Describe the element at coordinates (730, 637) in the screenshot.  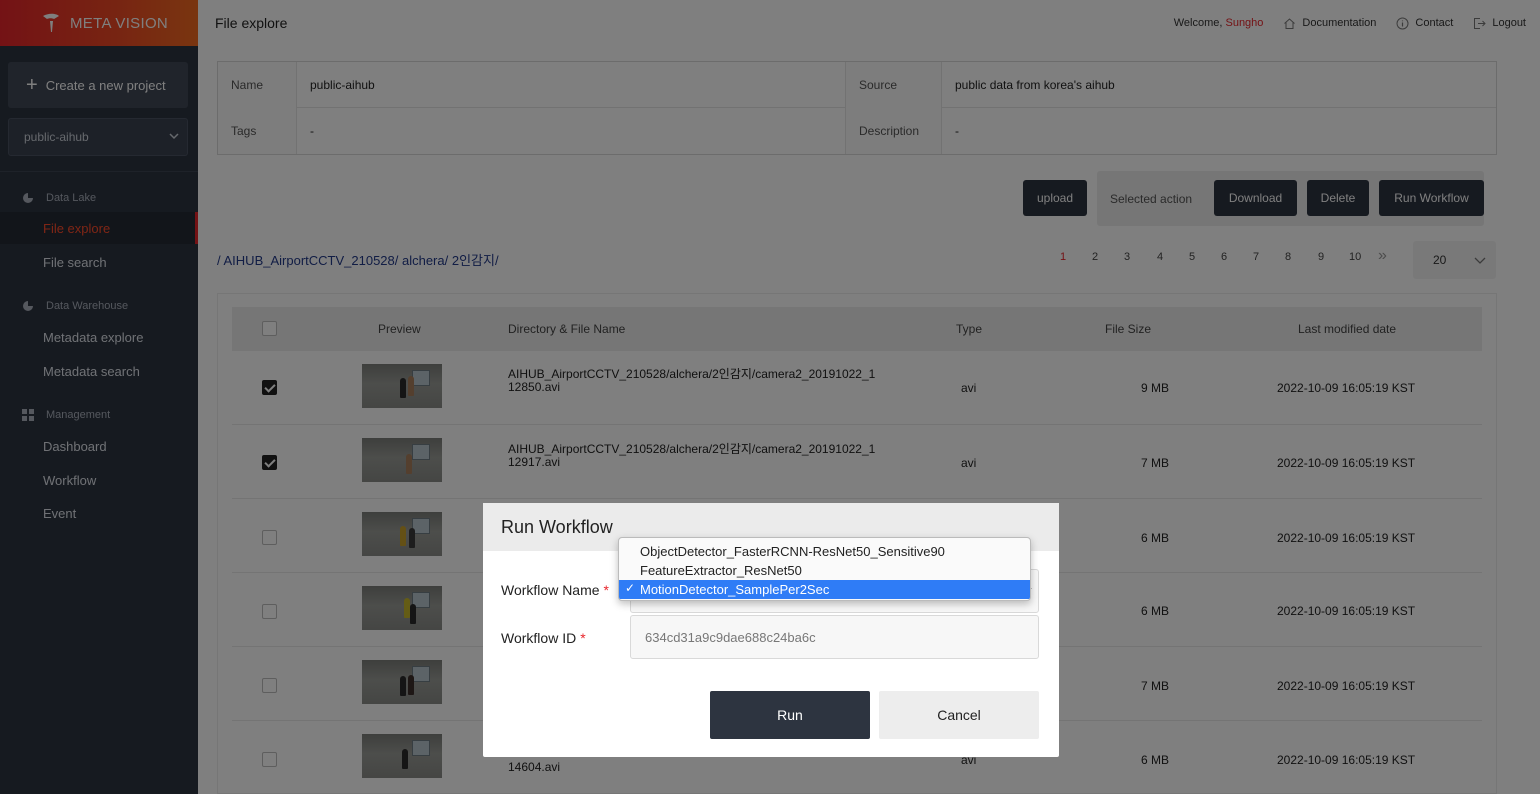
I see `workflow-id-value: 634cd31a9c9dae688c24ba6c` at that location.